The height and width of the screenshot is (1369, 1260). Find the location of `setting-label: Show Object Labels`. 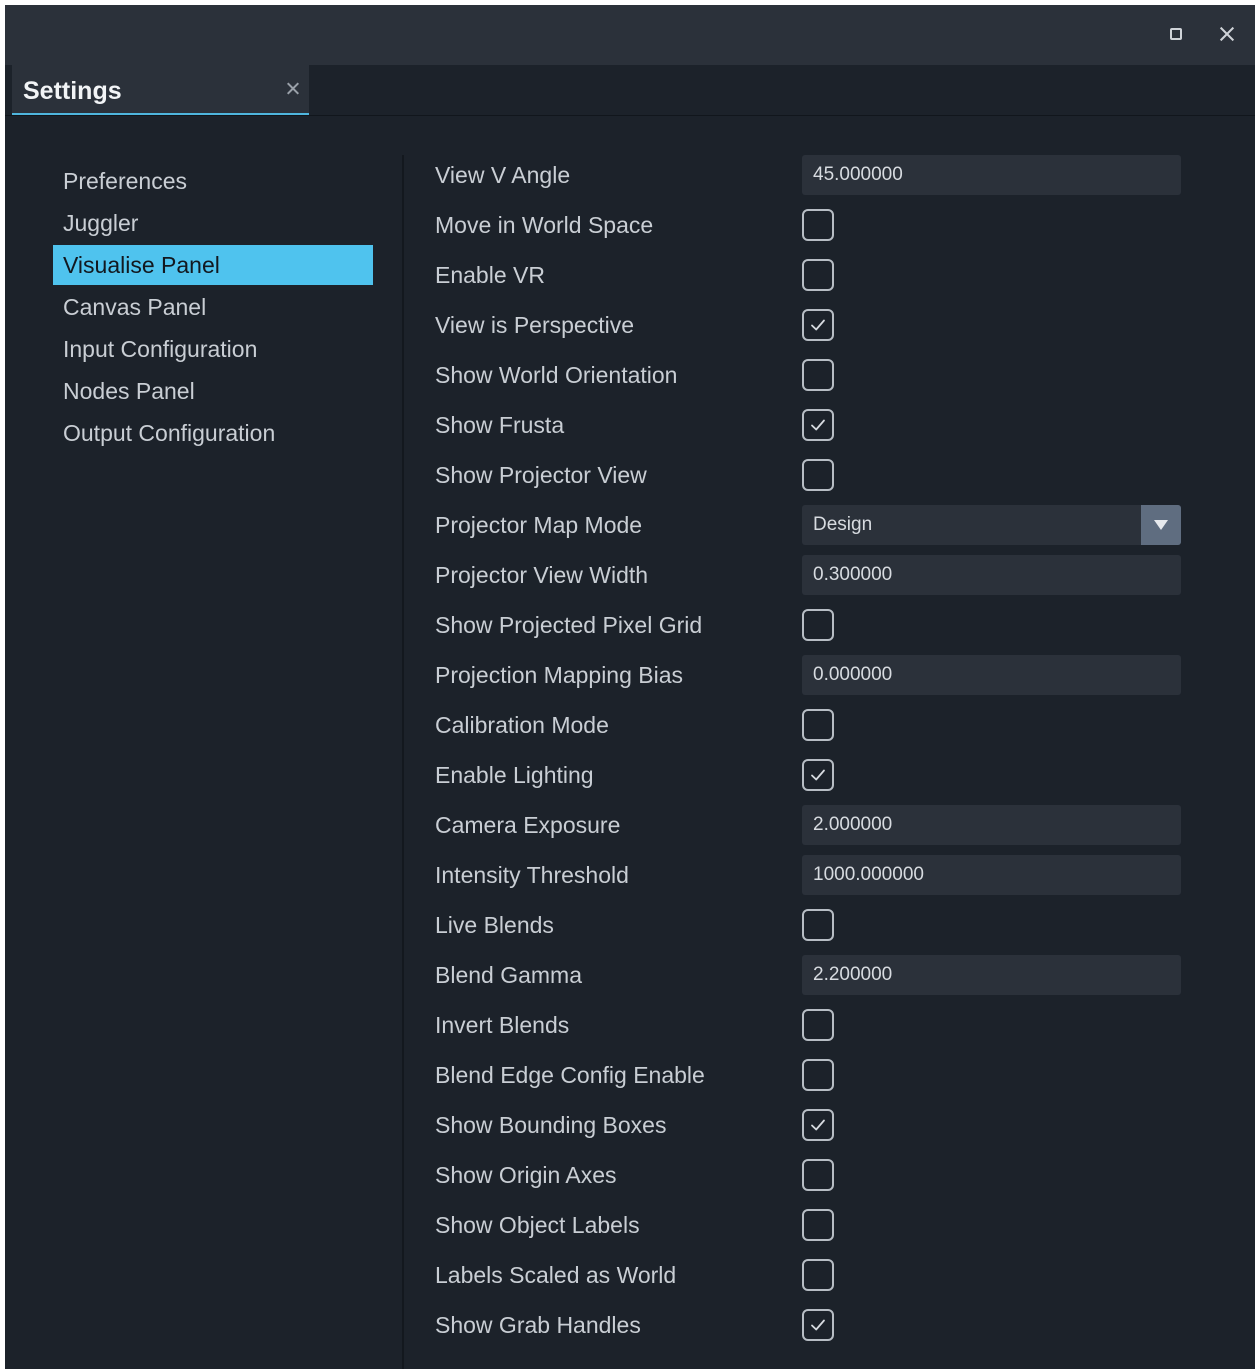

setting-label: Show Object Labels is located at coordinates (537, 1225).